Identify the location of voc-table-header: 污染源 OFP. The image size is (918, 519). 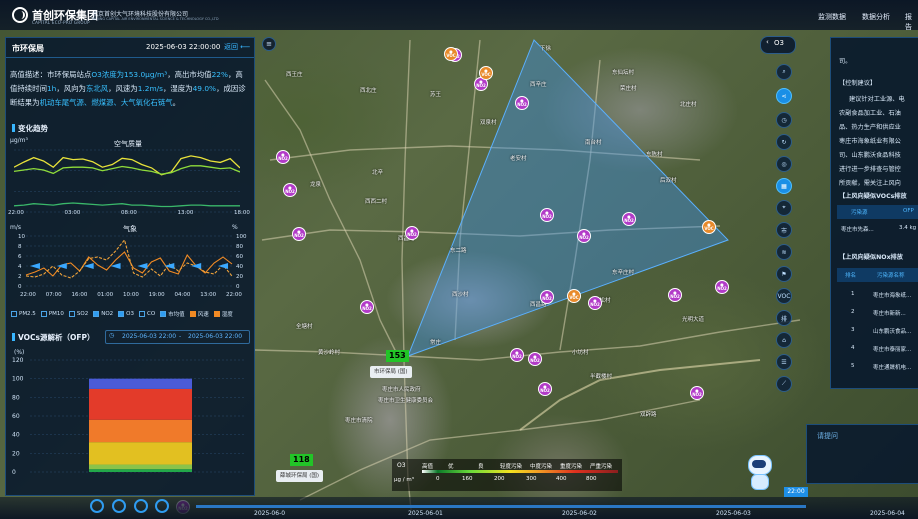
(877, 212).